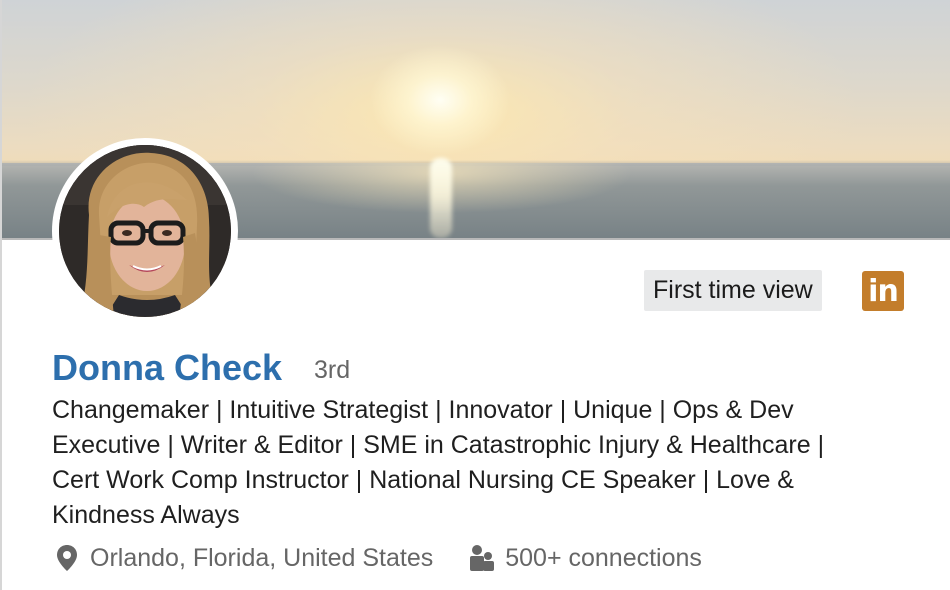 The width and height of the screenshot is (950, 590). I want to click on first-time-view-badge: First time view, so click(733, 290).